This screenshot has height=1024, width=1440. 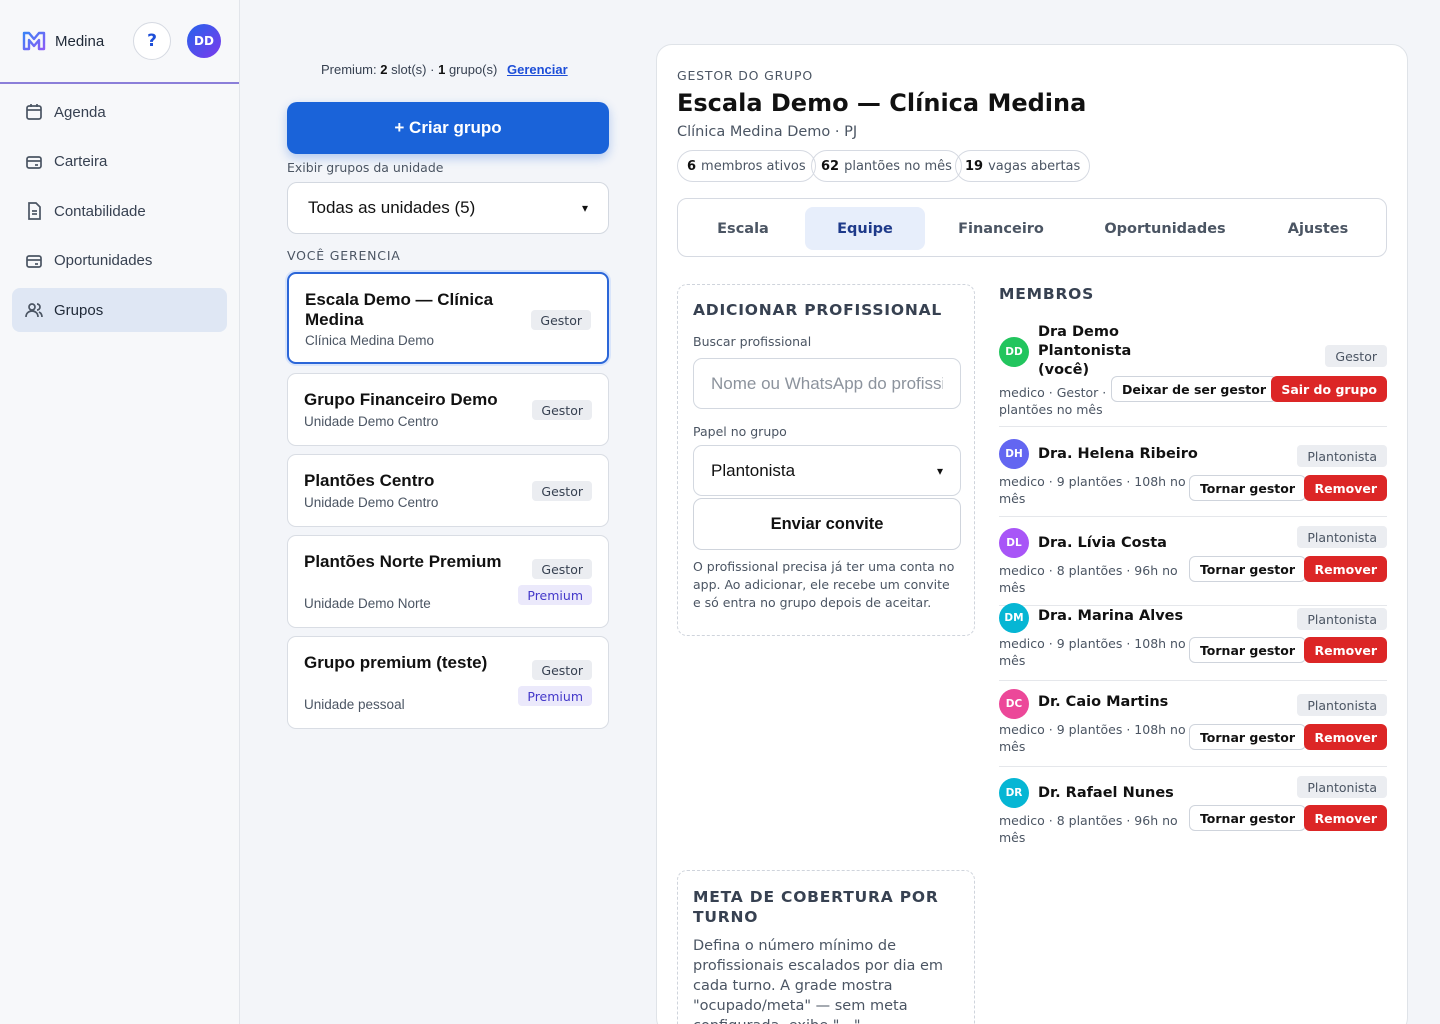 I want to click on role-label: Papel no grupo, so click(x=740, y=431).